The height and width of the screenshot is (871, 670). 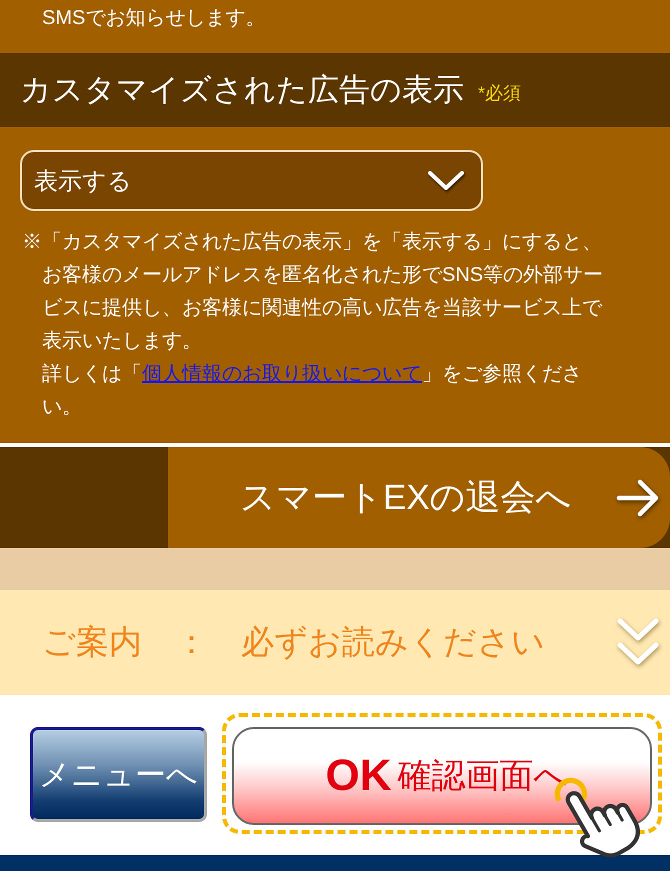 I want to click on withdraw-button: スマートEXの退会へ, so click(x=419, y=497).